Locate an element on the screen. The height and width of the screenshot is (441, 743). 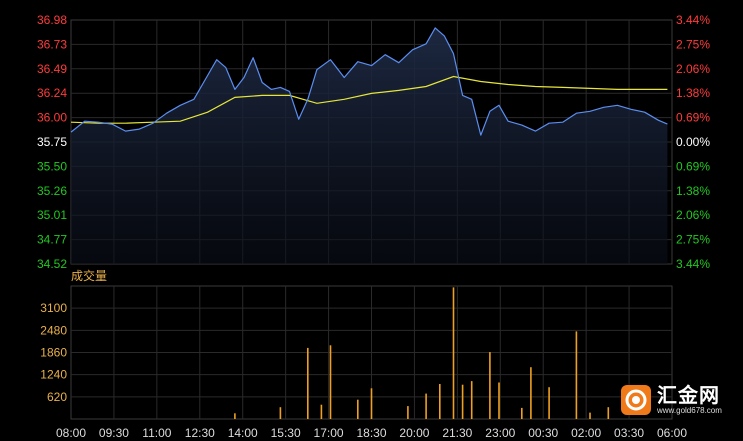
time-tick-label: 11:00 is located at coordinates (156, 433).